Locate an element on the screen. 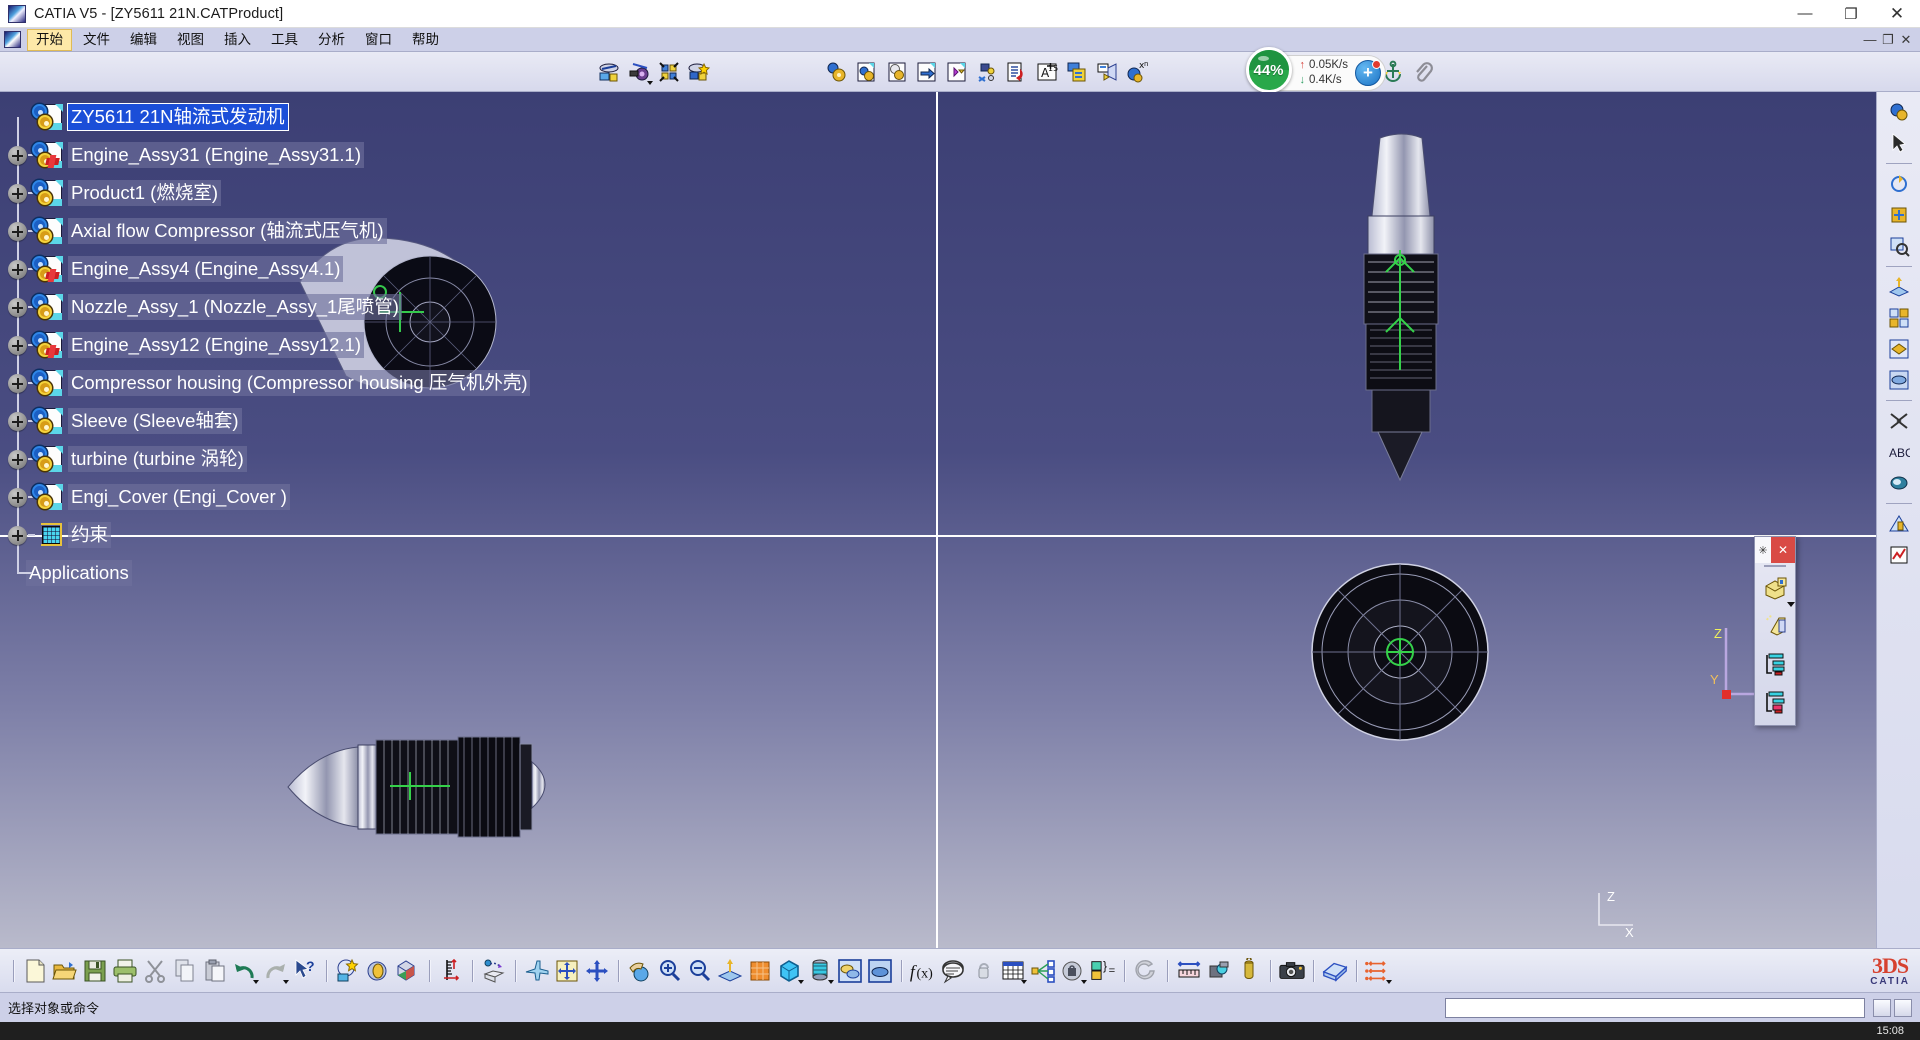 This screenshot has height=1040, width=1920. generate-numbering-icon is located at coordinates (1017, 72).